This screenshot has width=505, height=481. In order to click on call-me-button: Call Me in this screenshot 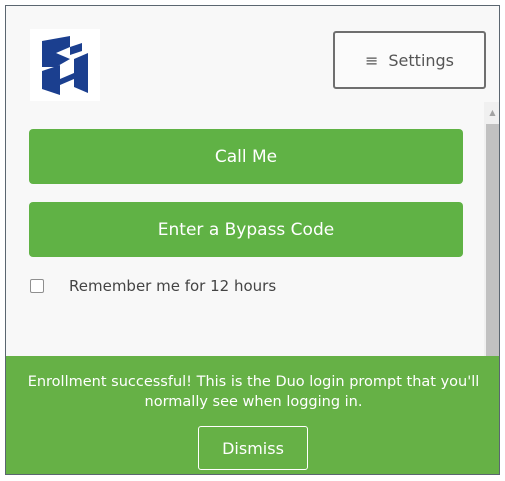, I will do `click(246, 156)`.